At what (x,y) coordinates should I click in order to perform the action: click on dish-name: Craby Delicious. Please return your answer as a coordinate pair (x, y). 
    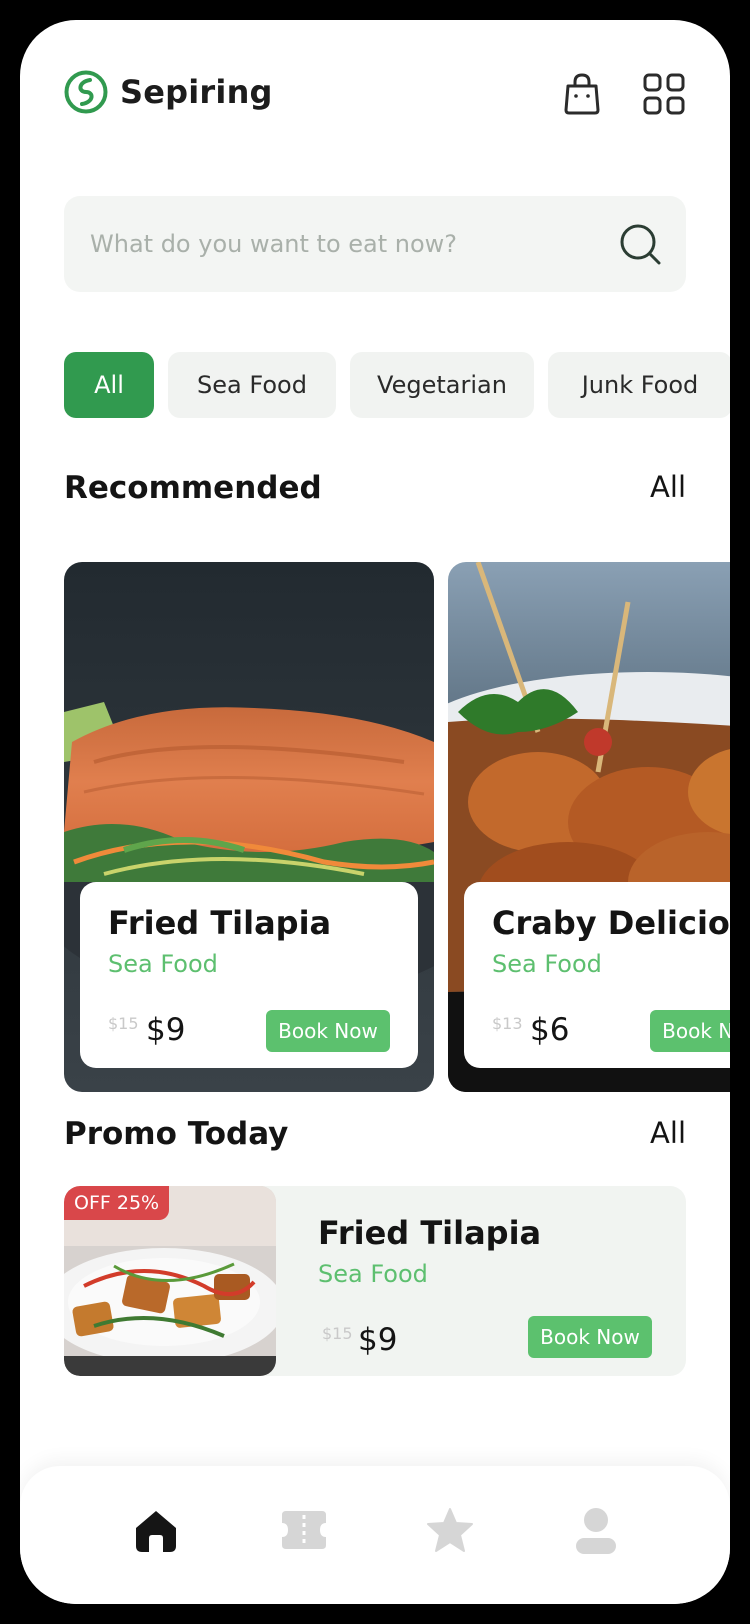
    Looking at the image, I should click on (611, 923).